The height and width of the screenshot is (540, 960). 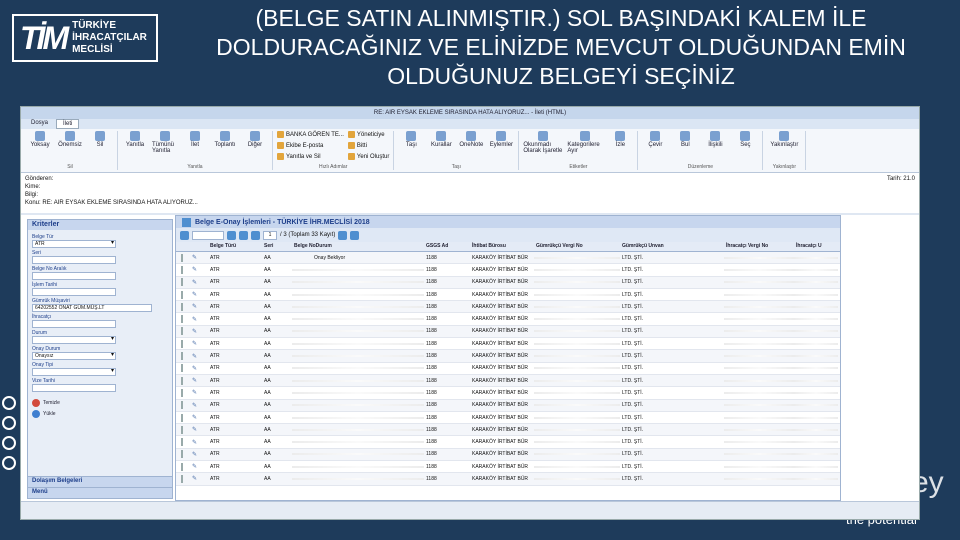 I want to click on find-button: Bul, so click(x=685, y=139).